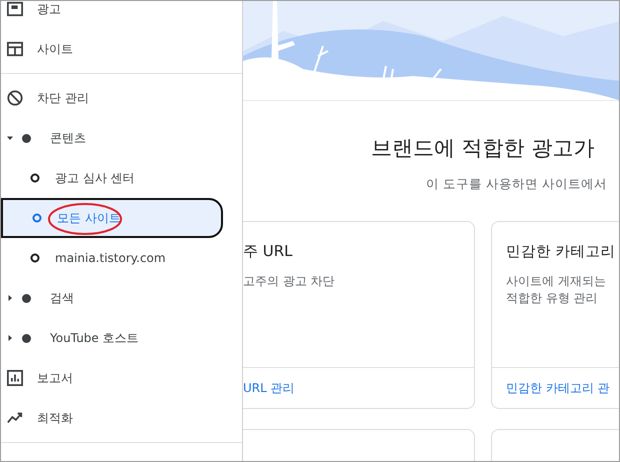  Describe the element at coordinates (95, 178) in the screenshot. I see `nav-label: 광고 심사 센터` at that location.